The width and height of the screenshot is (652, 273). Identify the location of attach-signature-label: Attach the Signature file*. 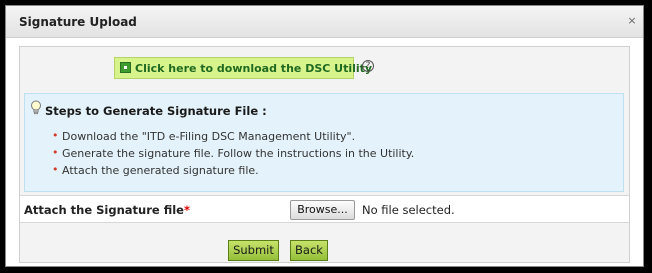
(107, 210).